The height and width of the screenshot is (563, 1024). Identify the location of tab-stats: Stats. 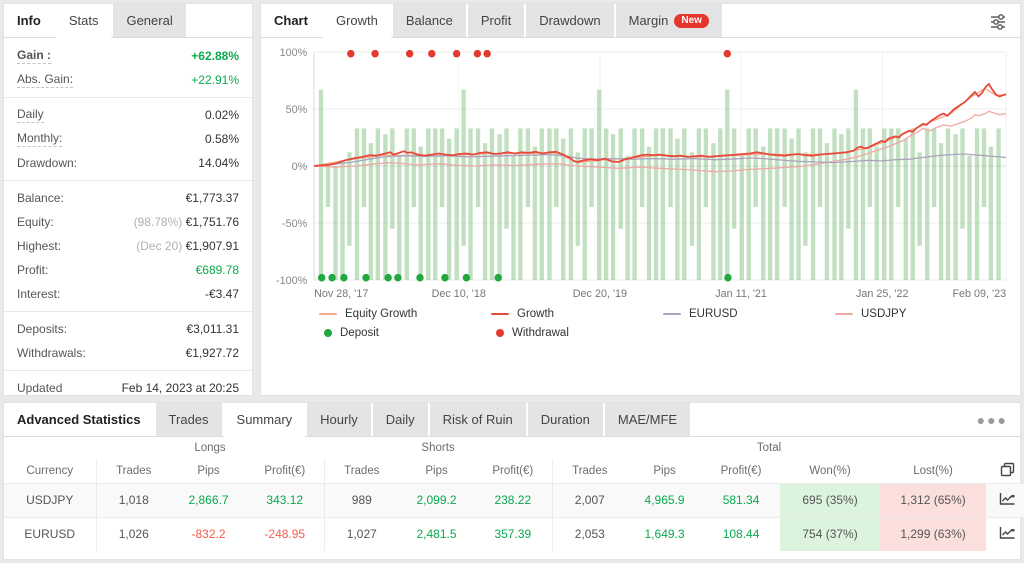
(83, 21).